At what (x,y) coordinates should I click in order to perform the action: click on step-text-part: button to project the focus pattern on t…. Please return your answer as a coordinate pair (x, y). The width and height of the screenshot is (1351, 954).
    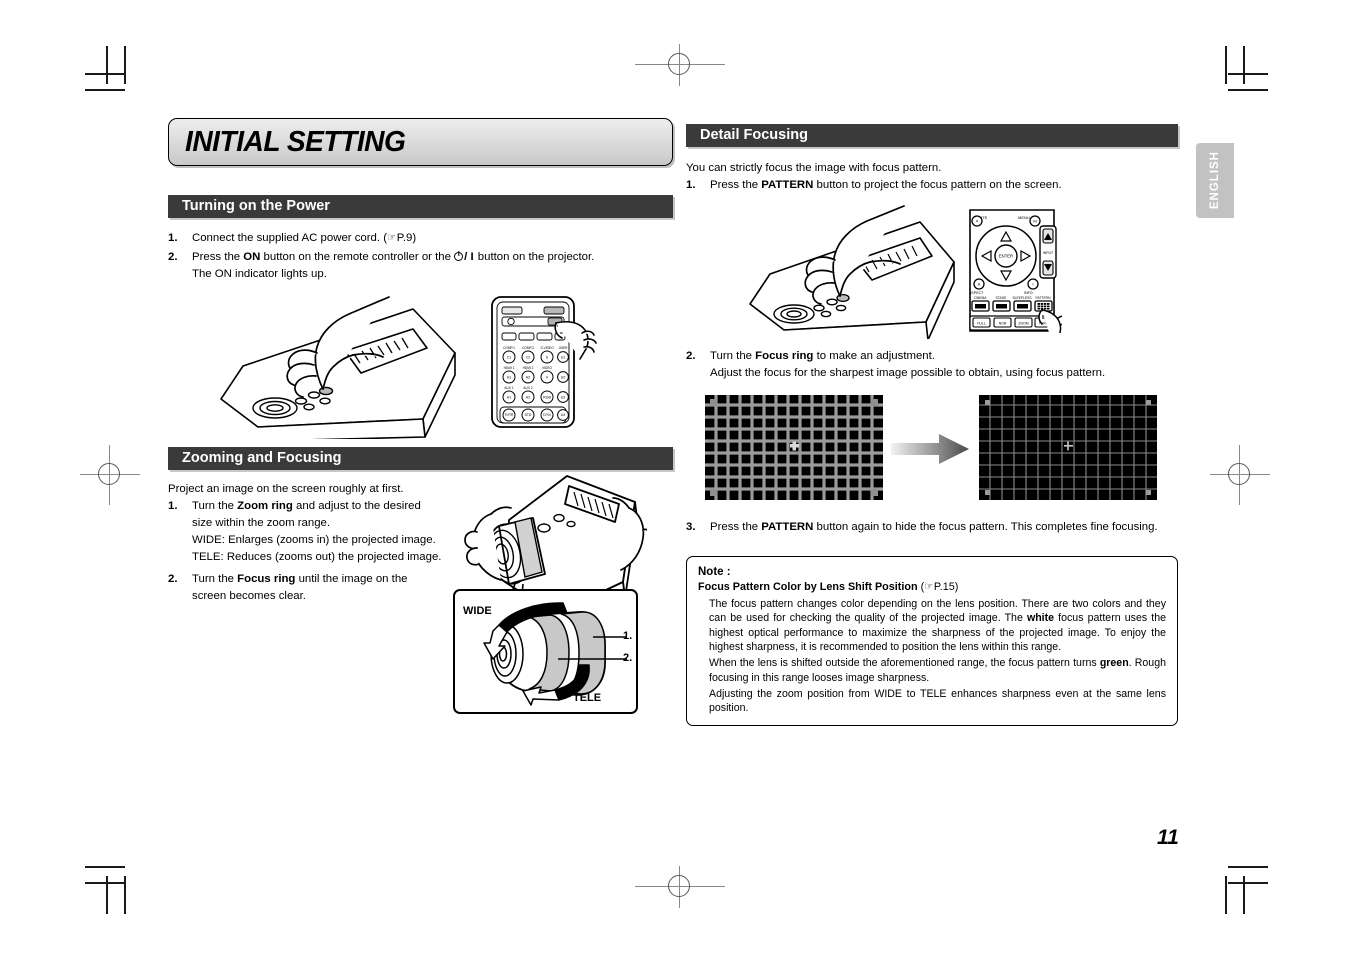
    Looking at the image, I should click on (937, 184).